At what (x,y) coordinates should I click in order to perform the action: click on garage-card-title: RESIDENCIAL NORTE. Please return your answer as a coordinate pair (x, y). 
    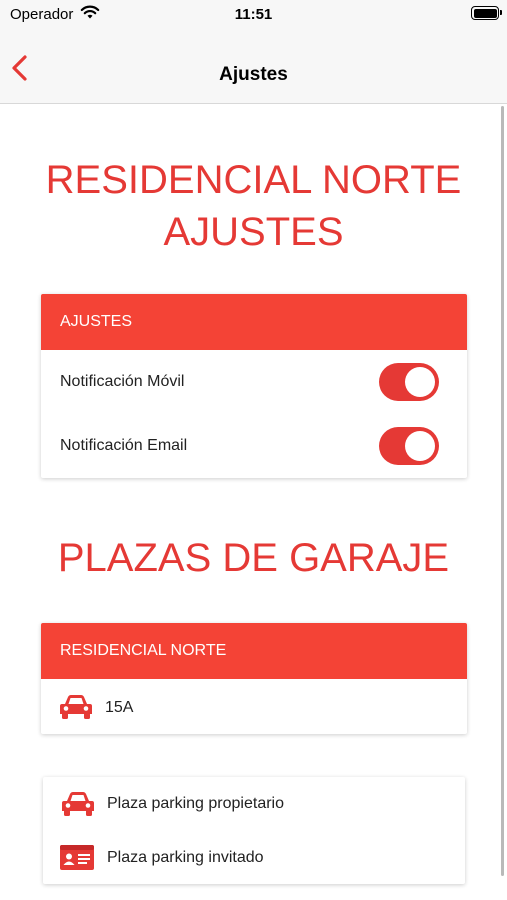
    Looking at the image, I should click on (143, 650).